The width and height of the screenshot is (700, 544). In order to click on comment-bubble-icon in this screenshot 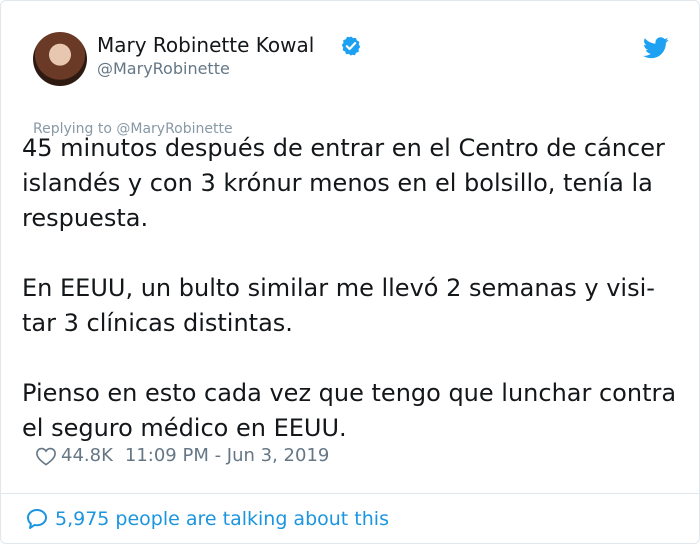, I will do `click(37, 519)`.